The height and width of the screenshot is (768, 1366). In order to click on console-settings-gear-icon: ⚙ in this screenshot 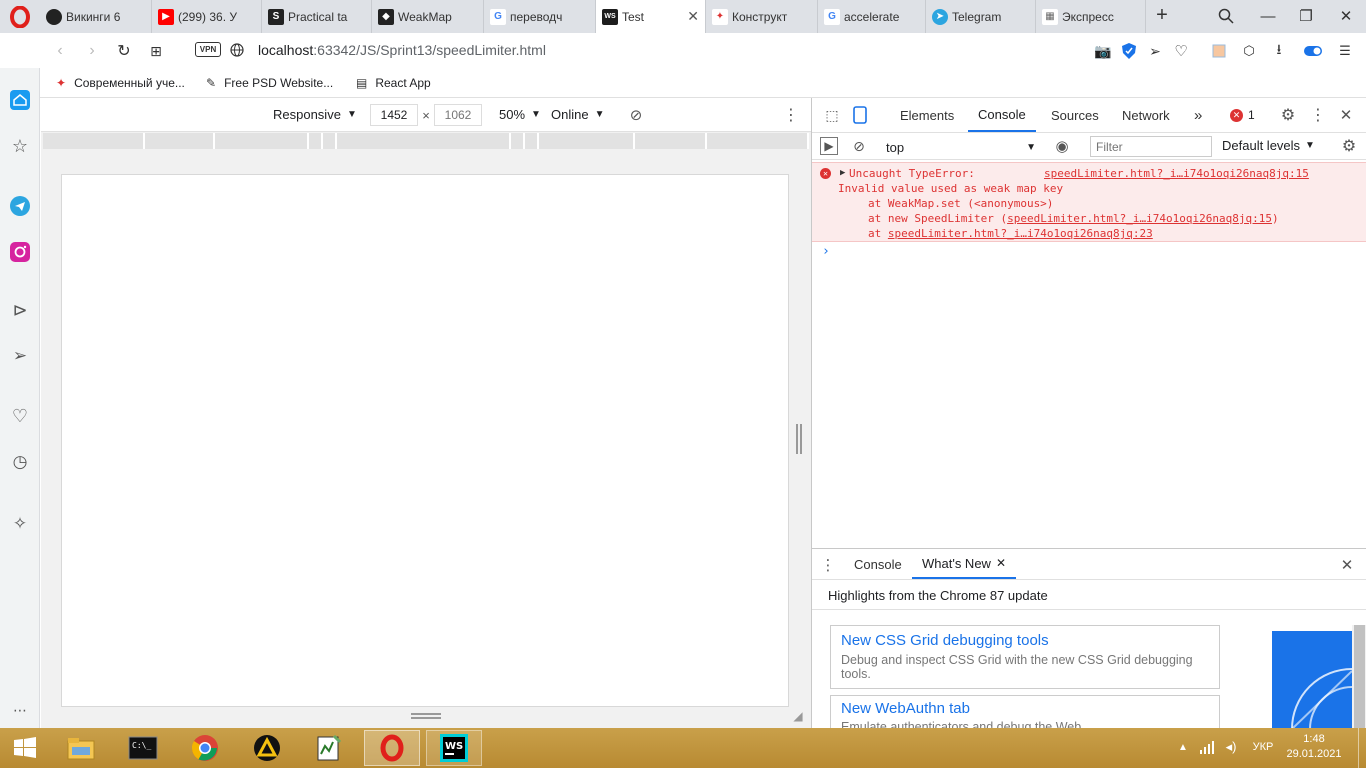, I will do `click(1349, 146)`.